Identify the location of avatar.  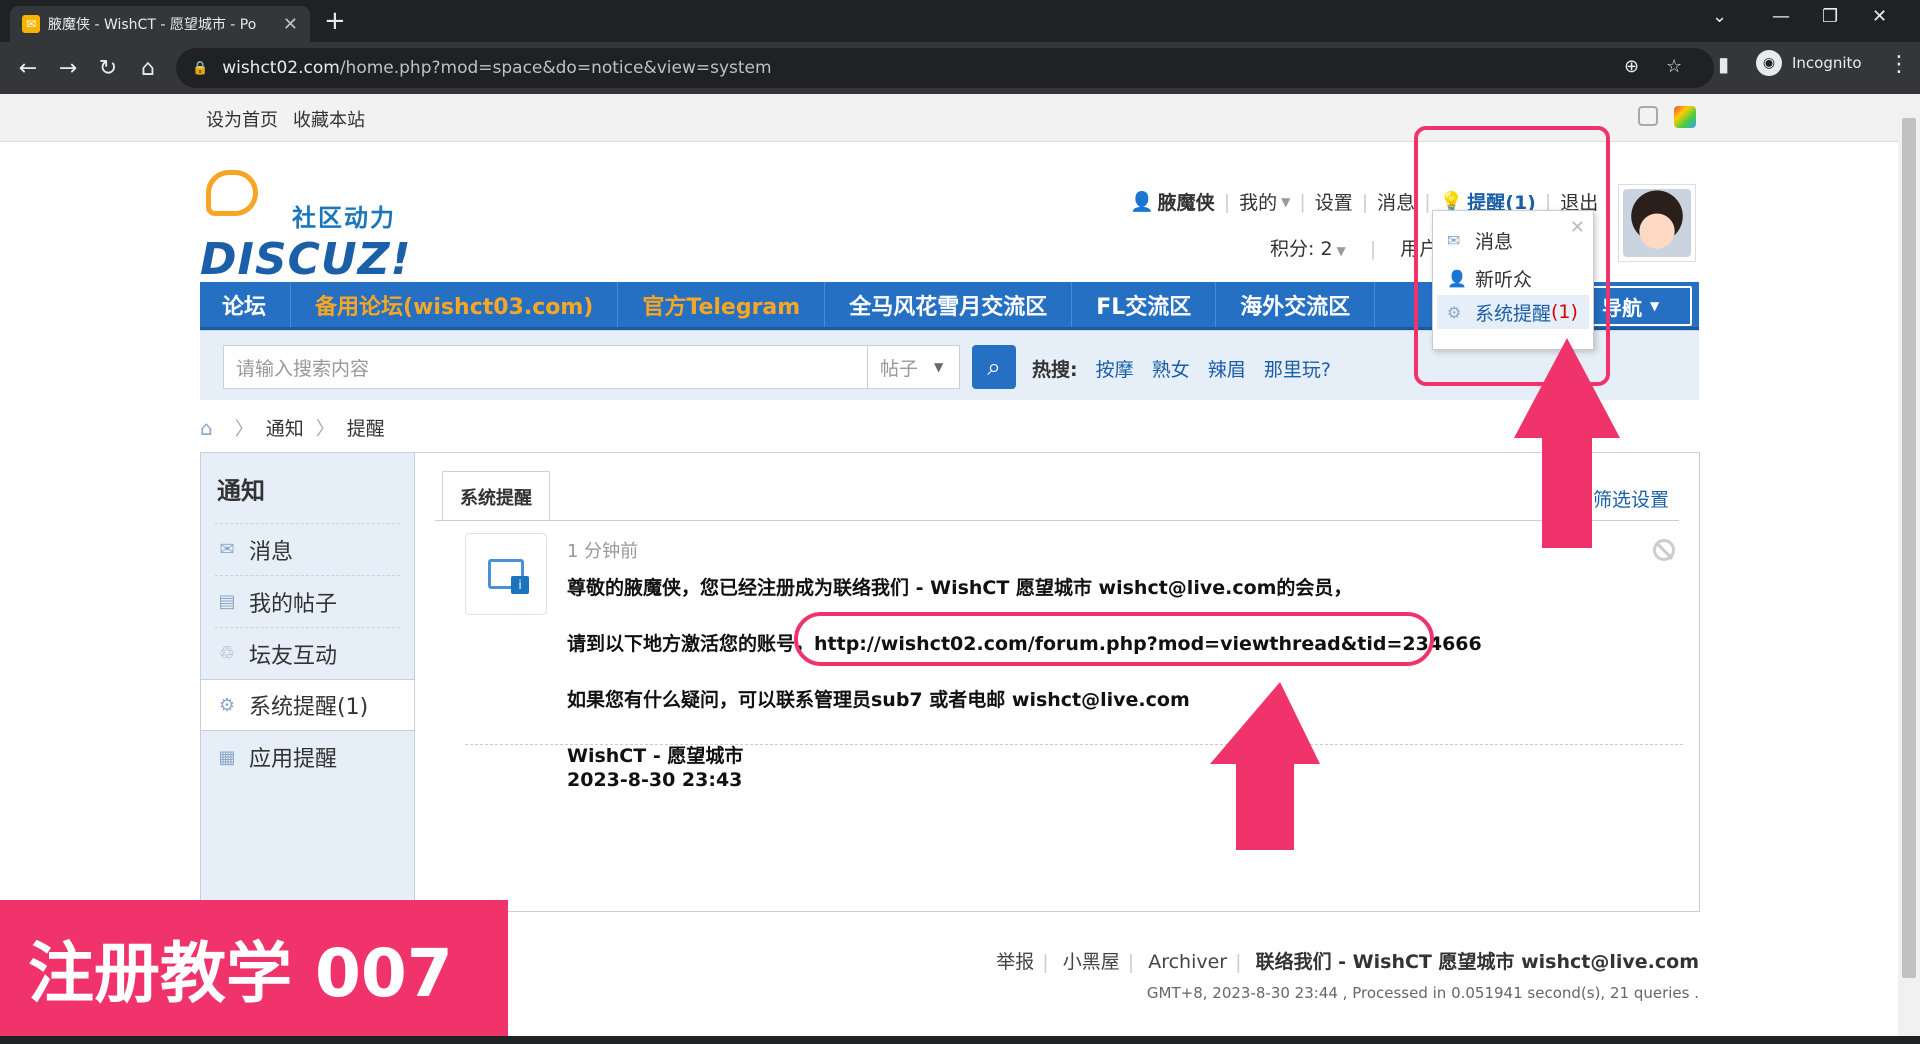
(1657, 223).